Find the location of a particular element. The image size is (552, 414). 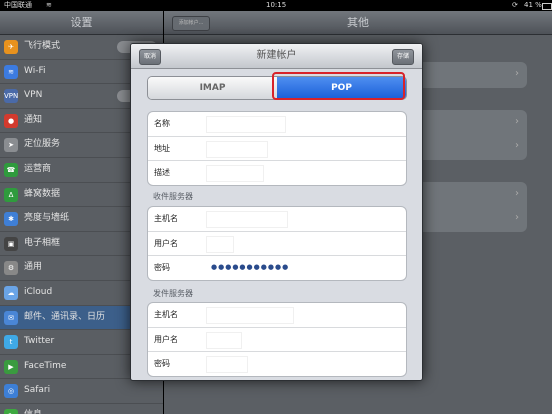

sidebar-item-label: 信息 is located at coordinates (33, 412).